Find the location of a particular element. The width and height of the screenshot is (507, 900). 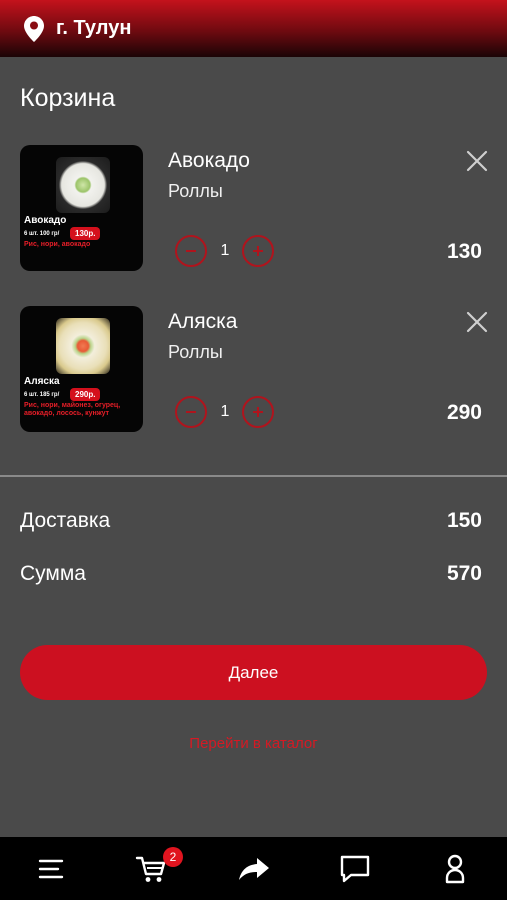

next-button: Далее is located at coordinates (253, 672).